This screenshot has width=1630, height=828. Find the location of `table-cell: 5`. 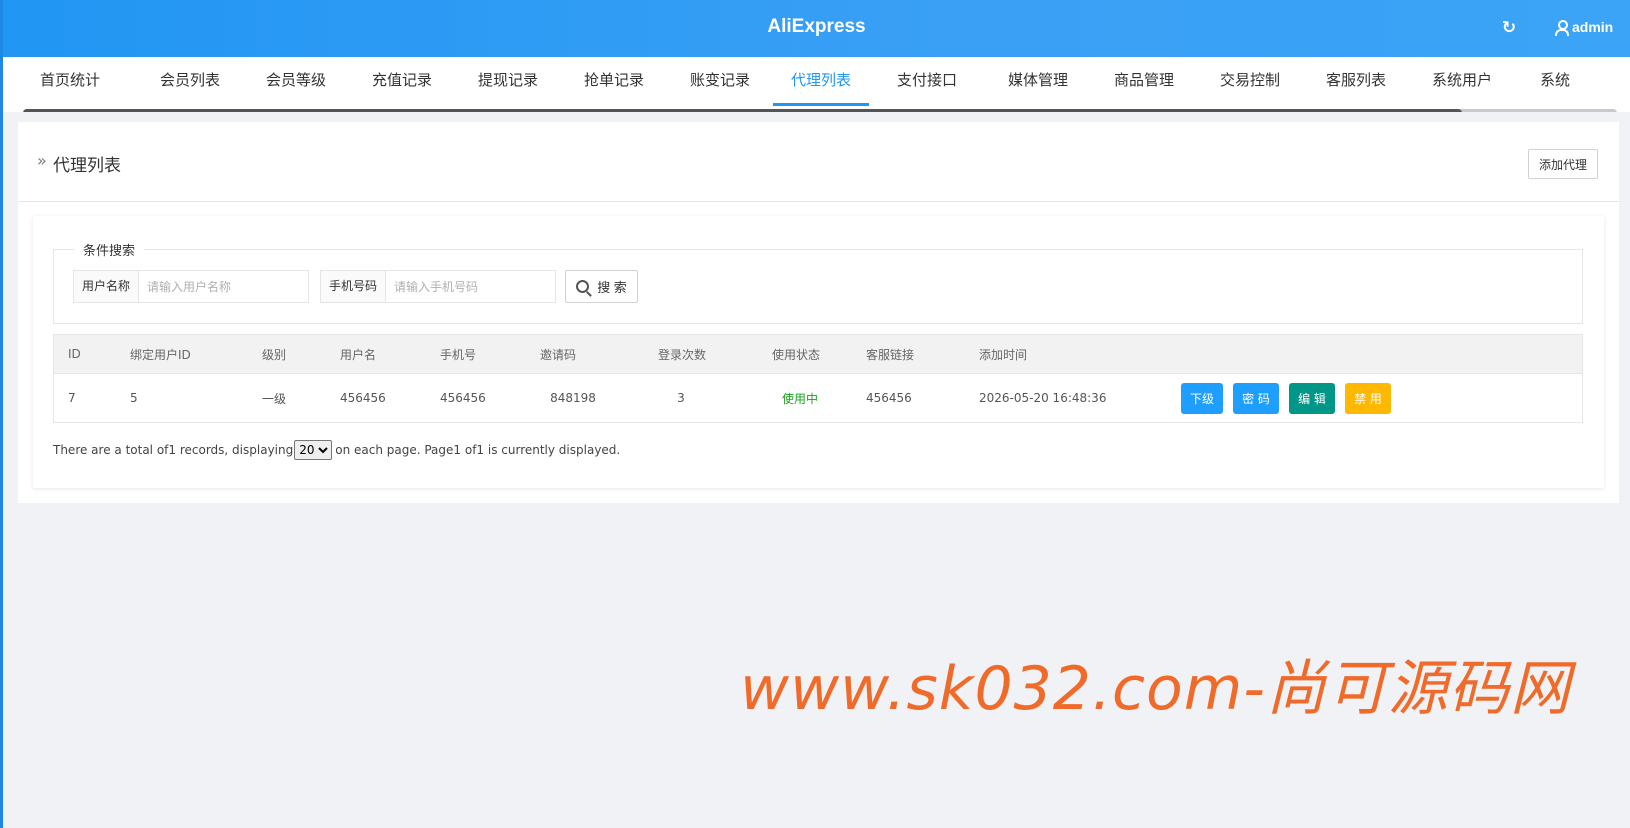

table-cell: 5 is located at coordinates (134, 398).